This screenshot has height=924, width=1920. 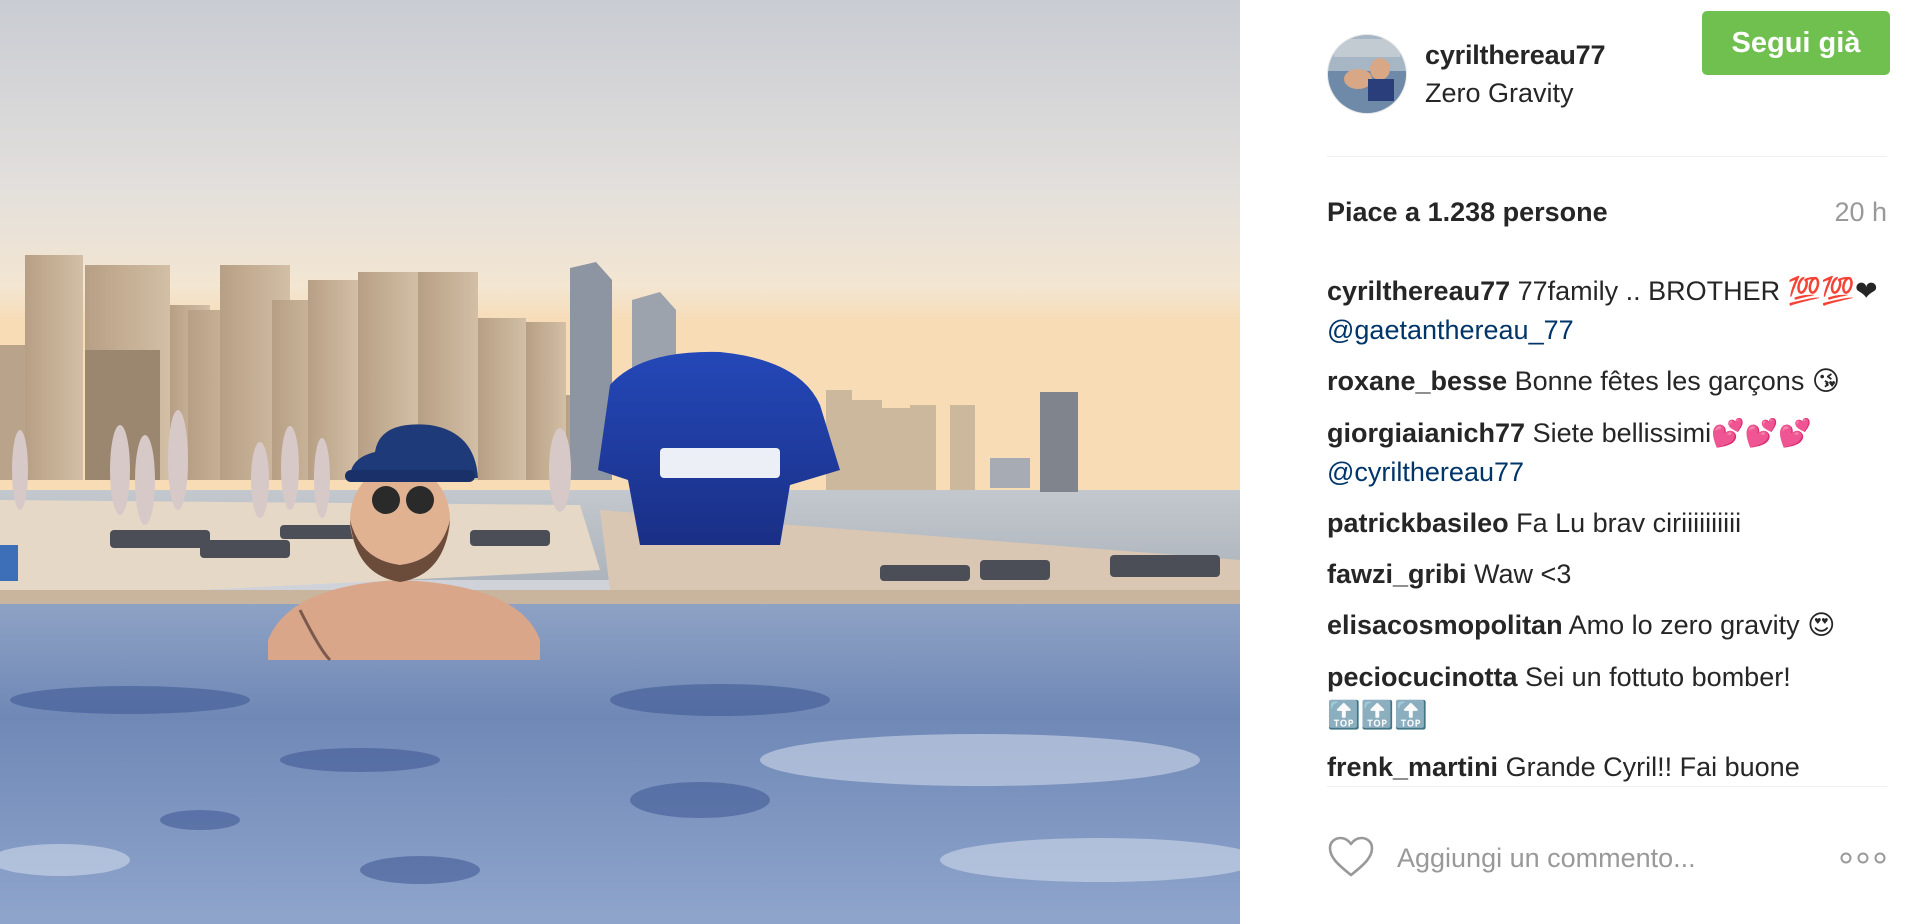 I want to click on comment-author: patrickbasileo, so click(x=1418, y=523).